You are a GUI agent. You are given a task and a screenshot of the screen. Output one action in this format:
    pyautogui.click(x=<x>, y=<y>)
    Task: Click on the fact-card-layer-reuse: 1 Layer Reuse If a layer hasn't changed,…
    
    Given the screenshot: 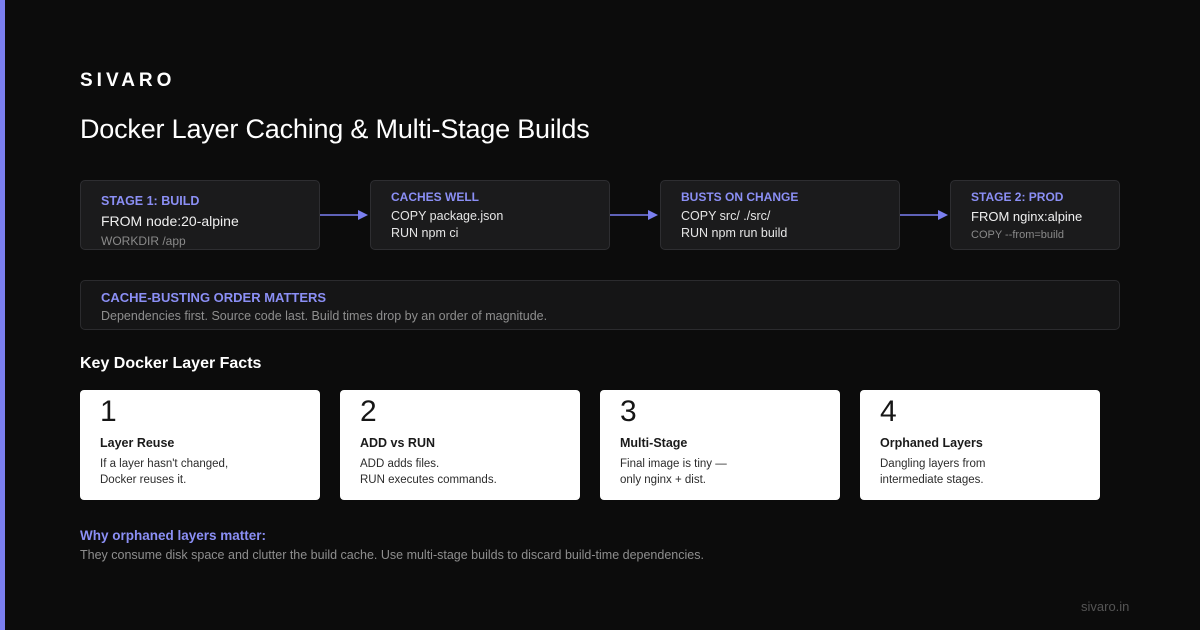 What is the action you would take?
    pyautogui.click(x=200, y=445)
    